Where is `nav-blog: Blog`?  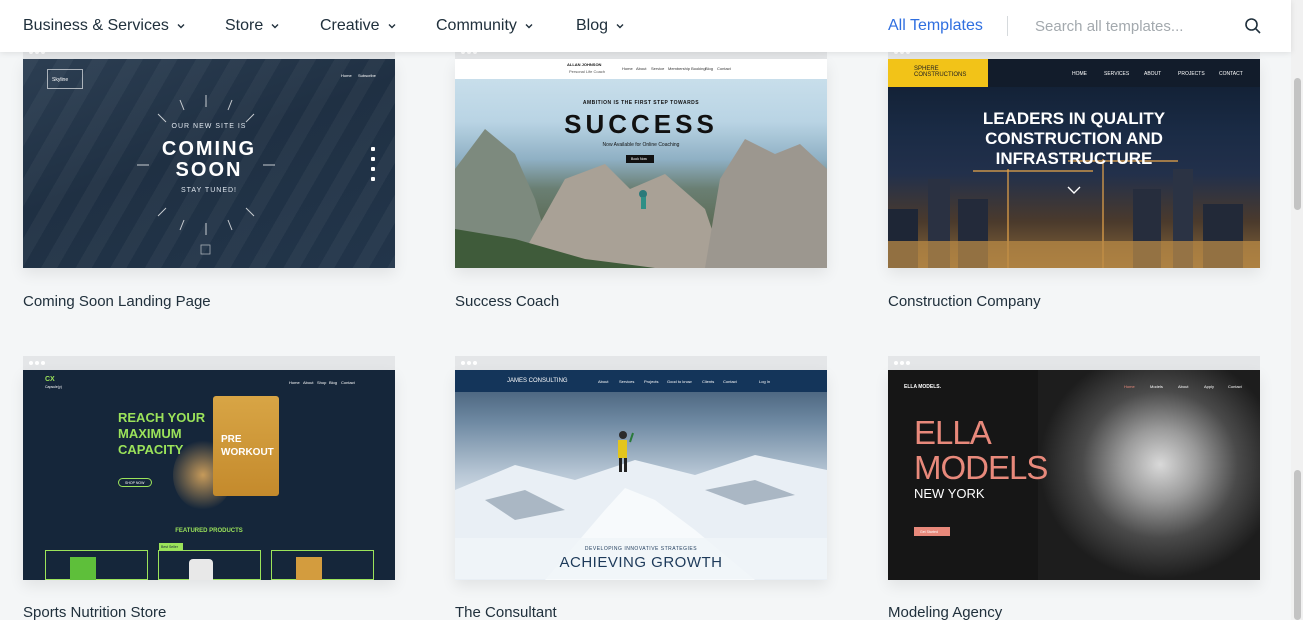 nav-blog: Blog is located at coordinates (600, 26).